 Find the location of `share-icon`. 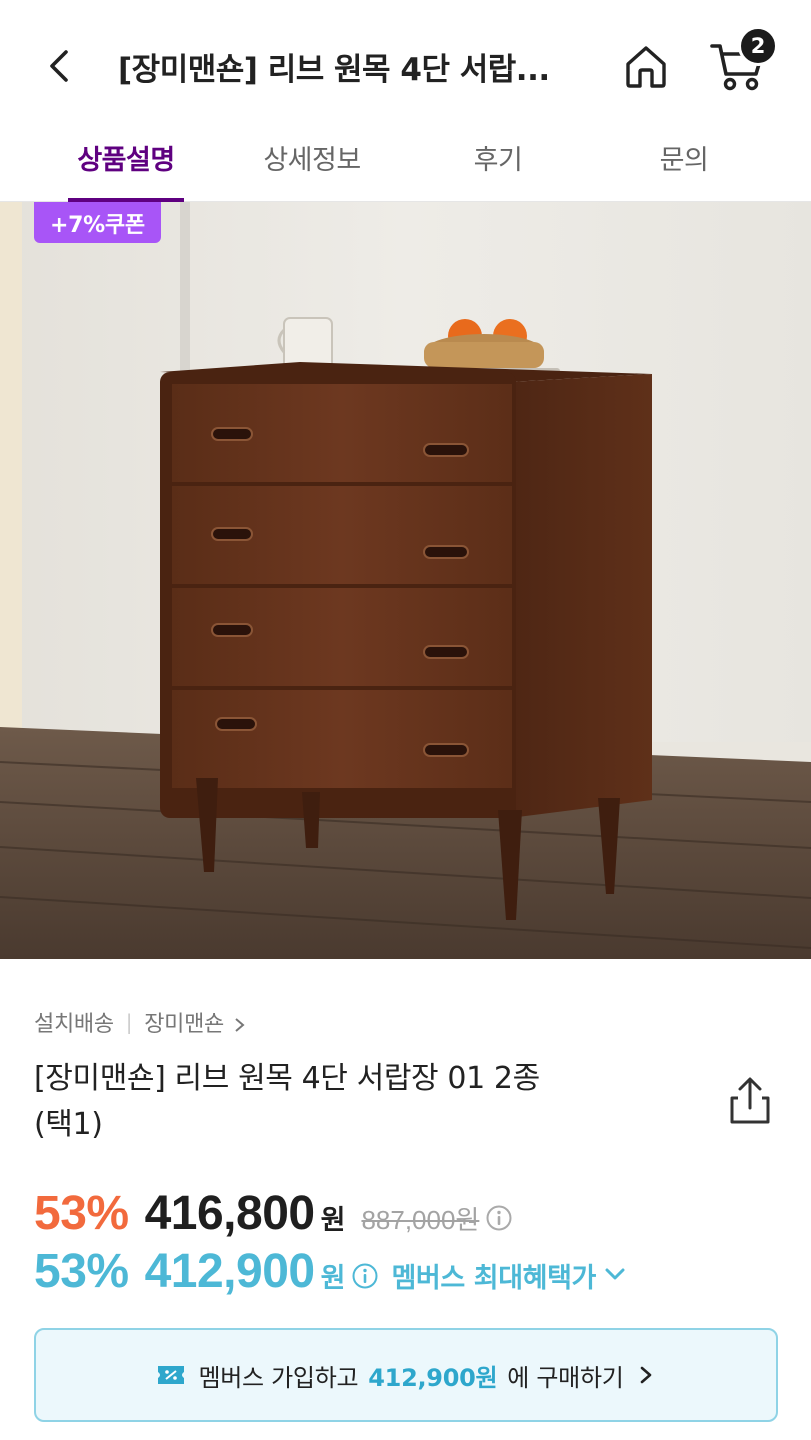

share-icon is located at coordinates (750, 1102).